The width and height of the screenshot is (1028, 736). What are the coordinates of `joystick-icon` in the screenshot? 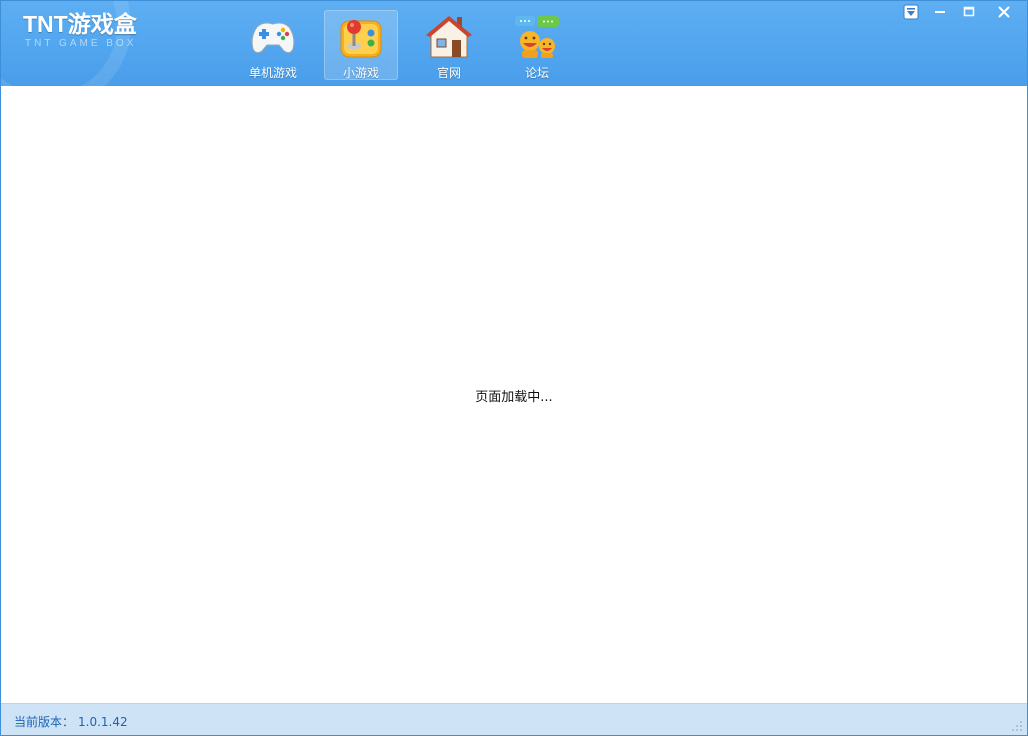 It's located at (361, 39).